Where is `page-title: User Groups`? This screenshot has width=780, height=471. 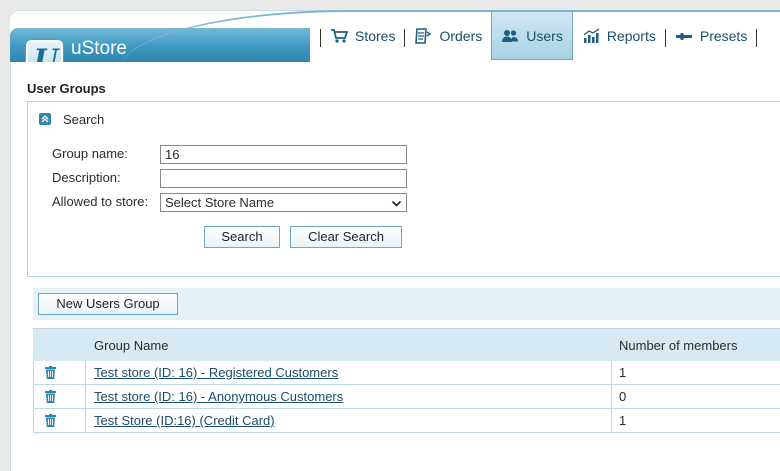
page-title: User Groups is located at coordinates (66, 88).